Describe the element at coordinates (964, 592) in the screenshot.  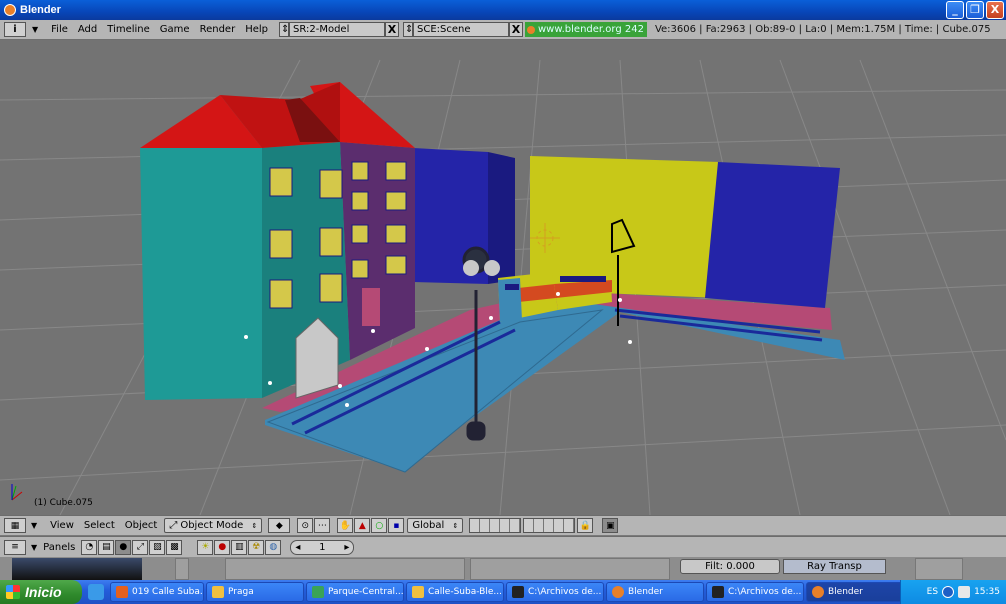
I see `volume-icon` at that location.